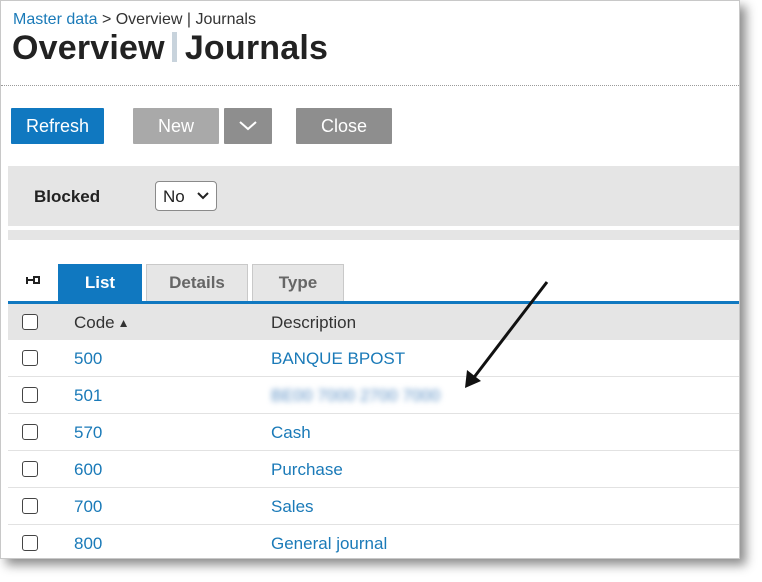  What do you see at coordinates (55, 19) in the screenshot?
I see `breadcrumb-master-data-link: Master data` at bounding box center [55, 19].